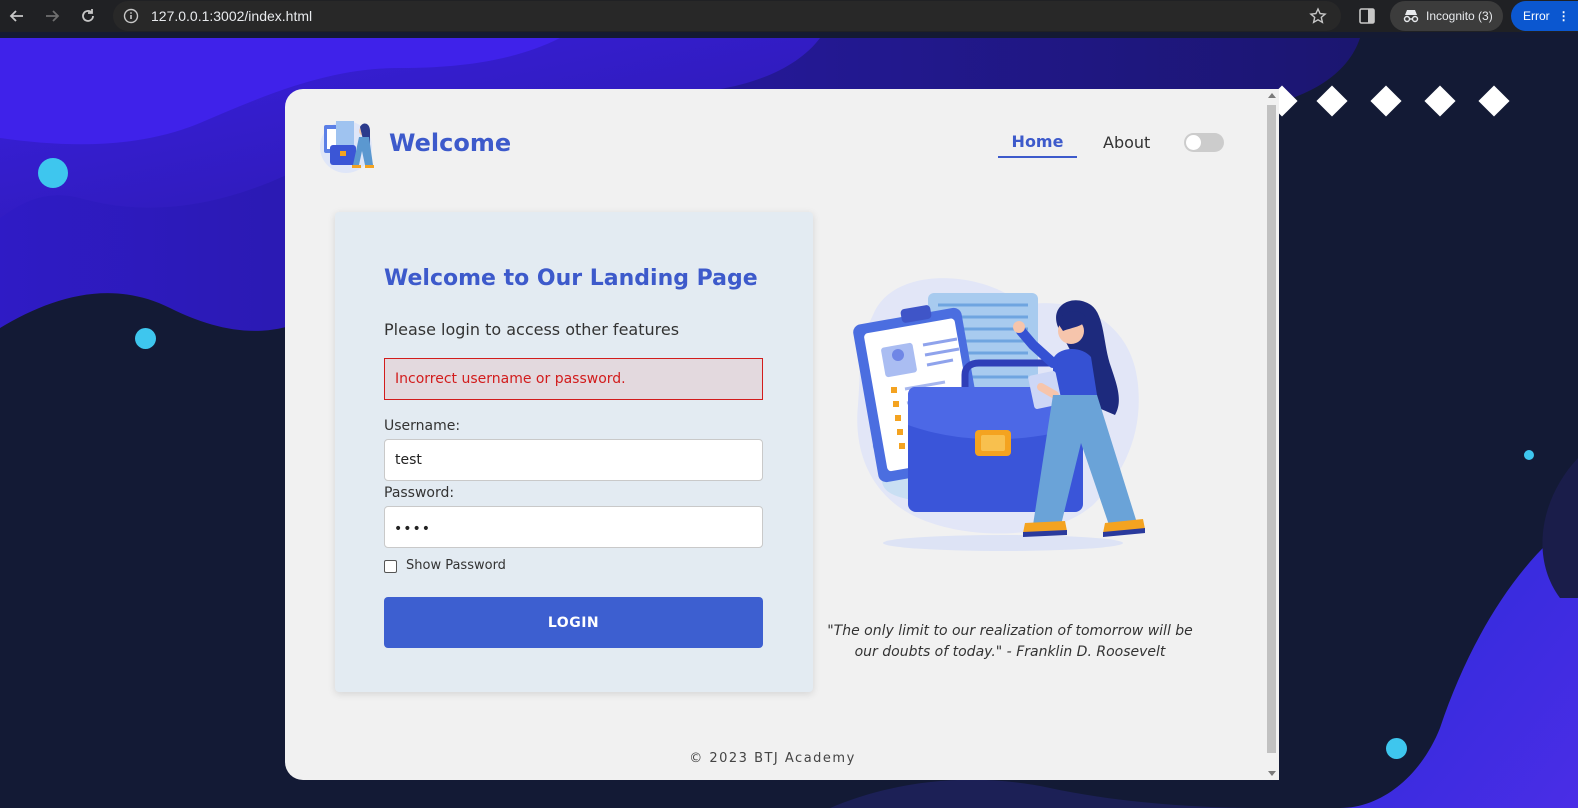  Describe the element at coordinates (571, 278) in the screenshot. I see `login-title: Welcome to Our Landing Page` at that location.